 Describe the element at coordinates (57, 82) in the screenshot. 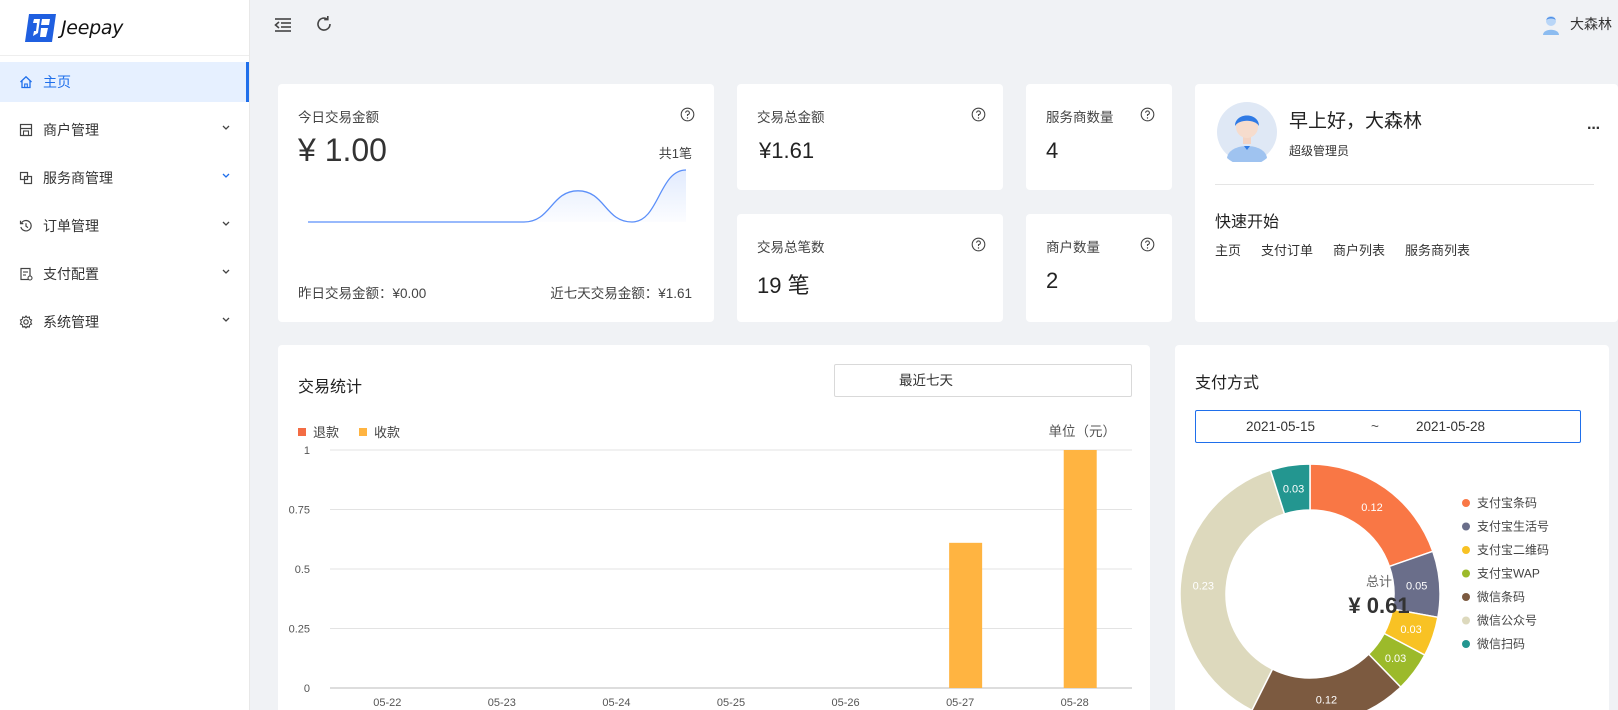

I see `sidebar-item-label: 主页` at that location.